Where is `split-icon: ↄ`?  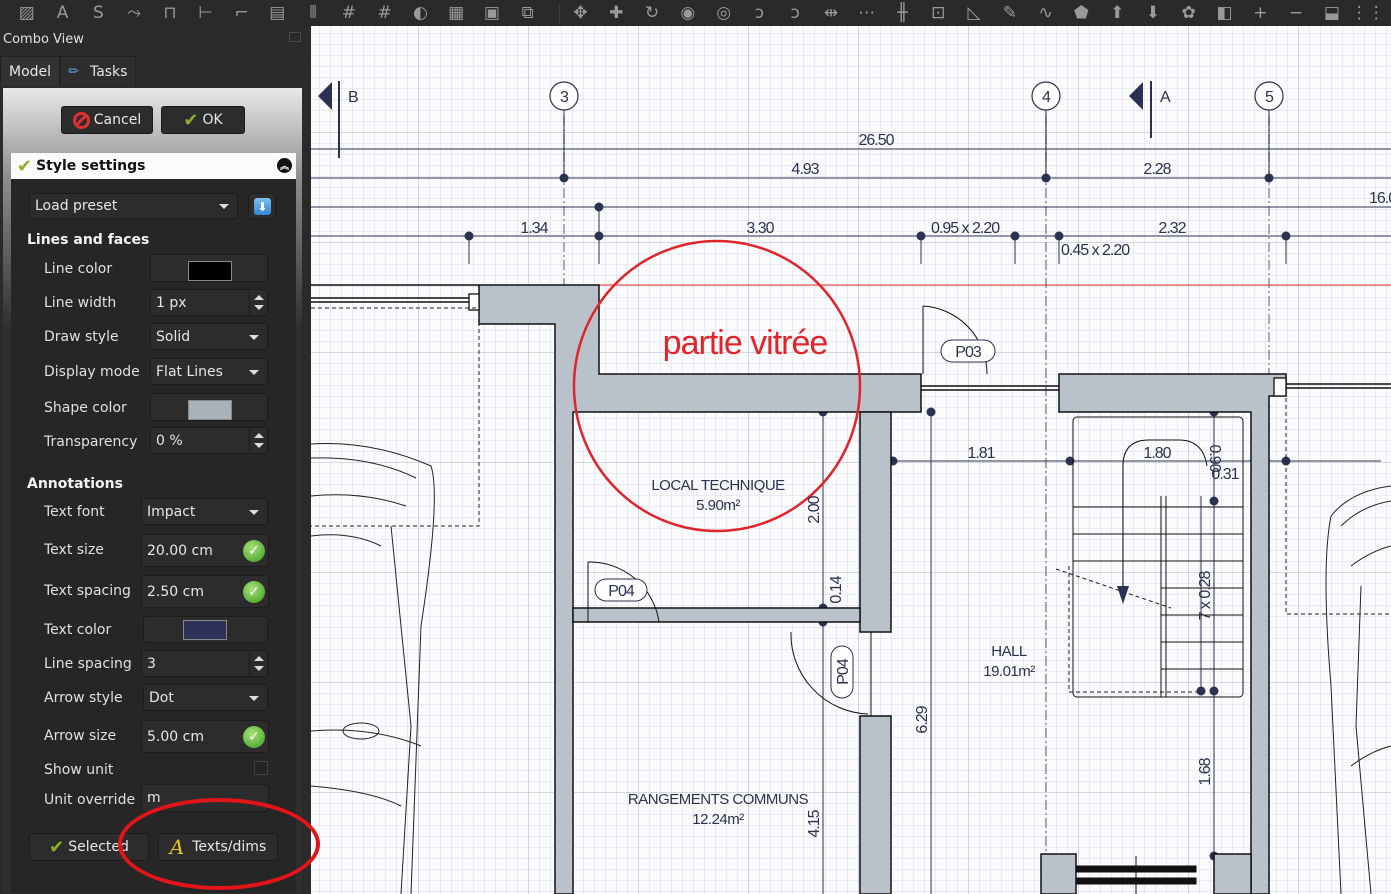
split-icon: ↄ is located at coordinates (795, 13).